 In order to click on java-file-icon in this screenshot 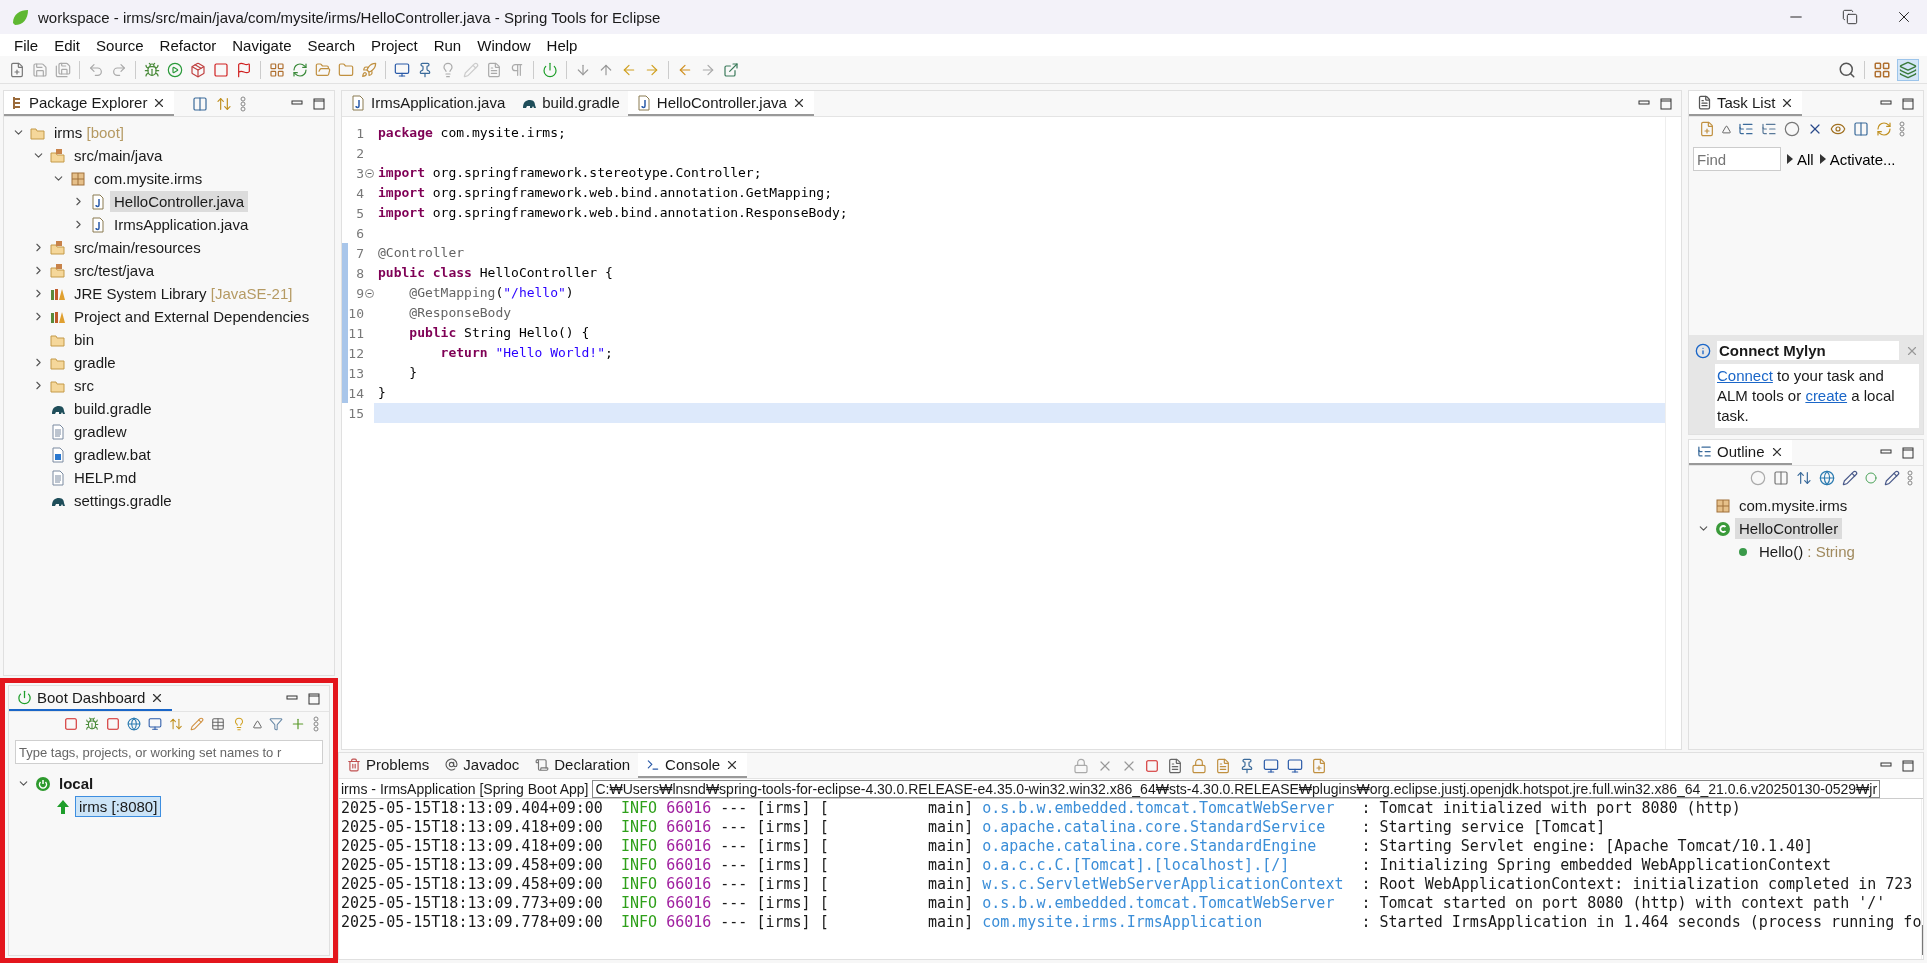, I will do `click(98, 201)`.